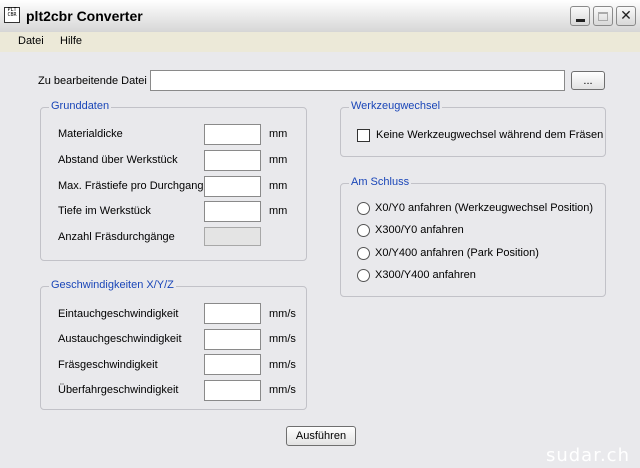 The width and height of the screenshot is (640, 468). I want to click on abstand-unit: mm, so click(278, 160).